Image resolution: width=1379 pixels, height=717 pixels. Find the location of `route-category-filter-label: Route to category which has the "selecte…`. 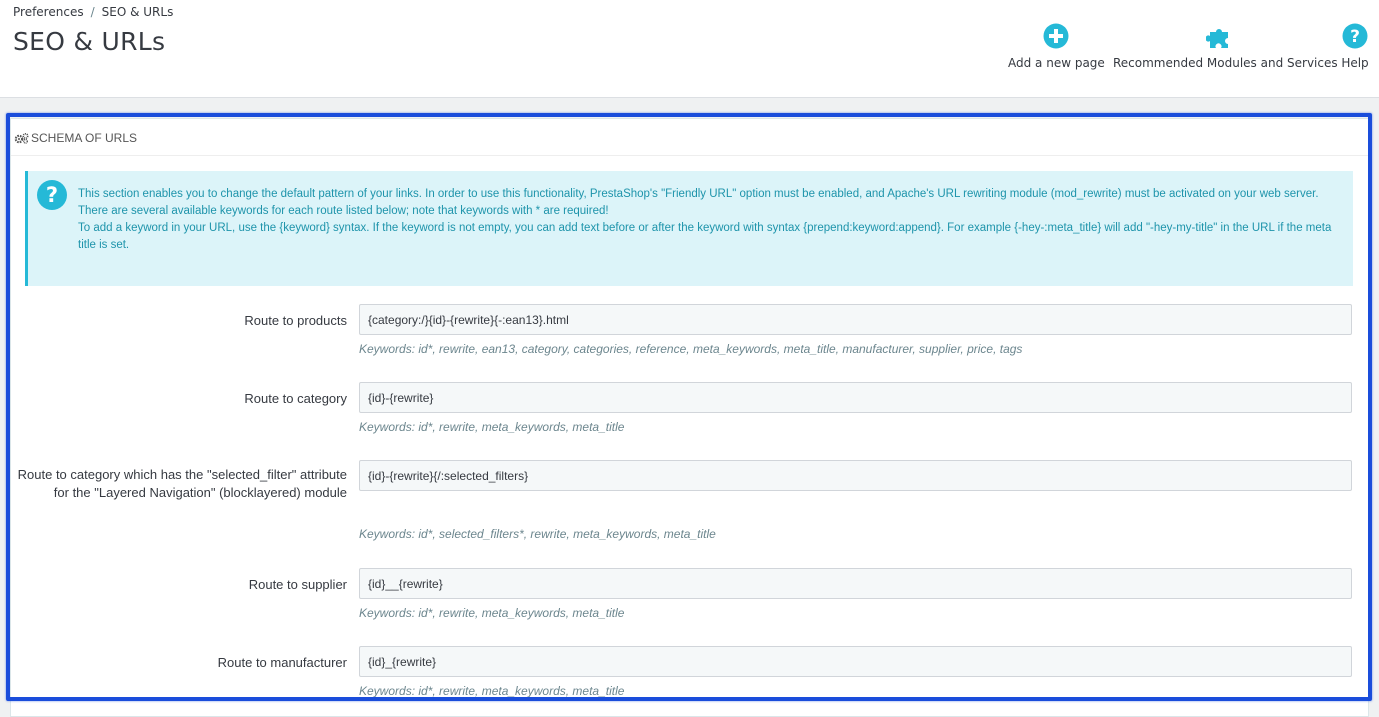

route-category-filter-label: Route to category which has the "selecte… is located at coordinates (182, 483).